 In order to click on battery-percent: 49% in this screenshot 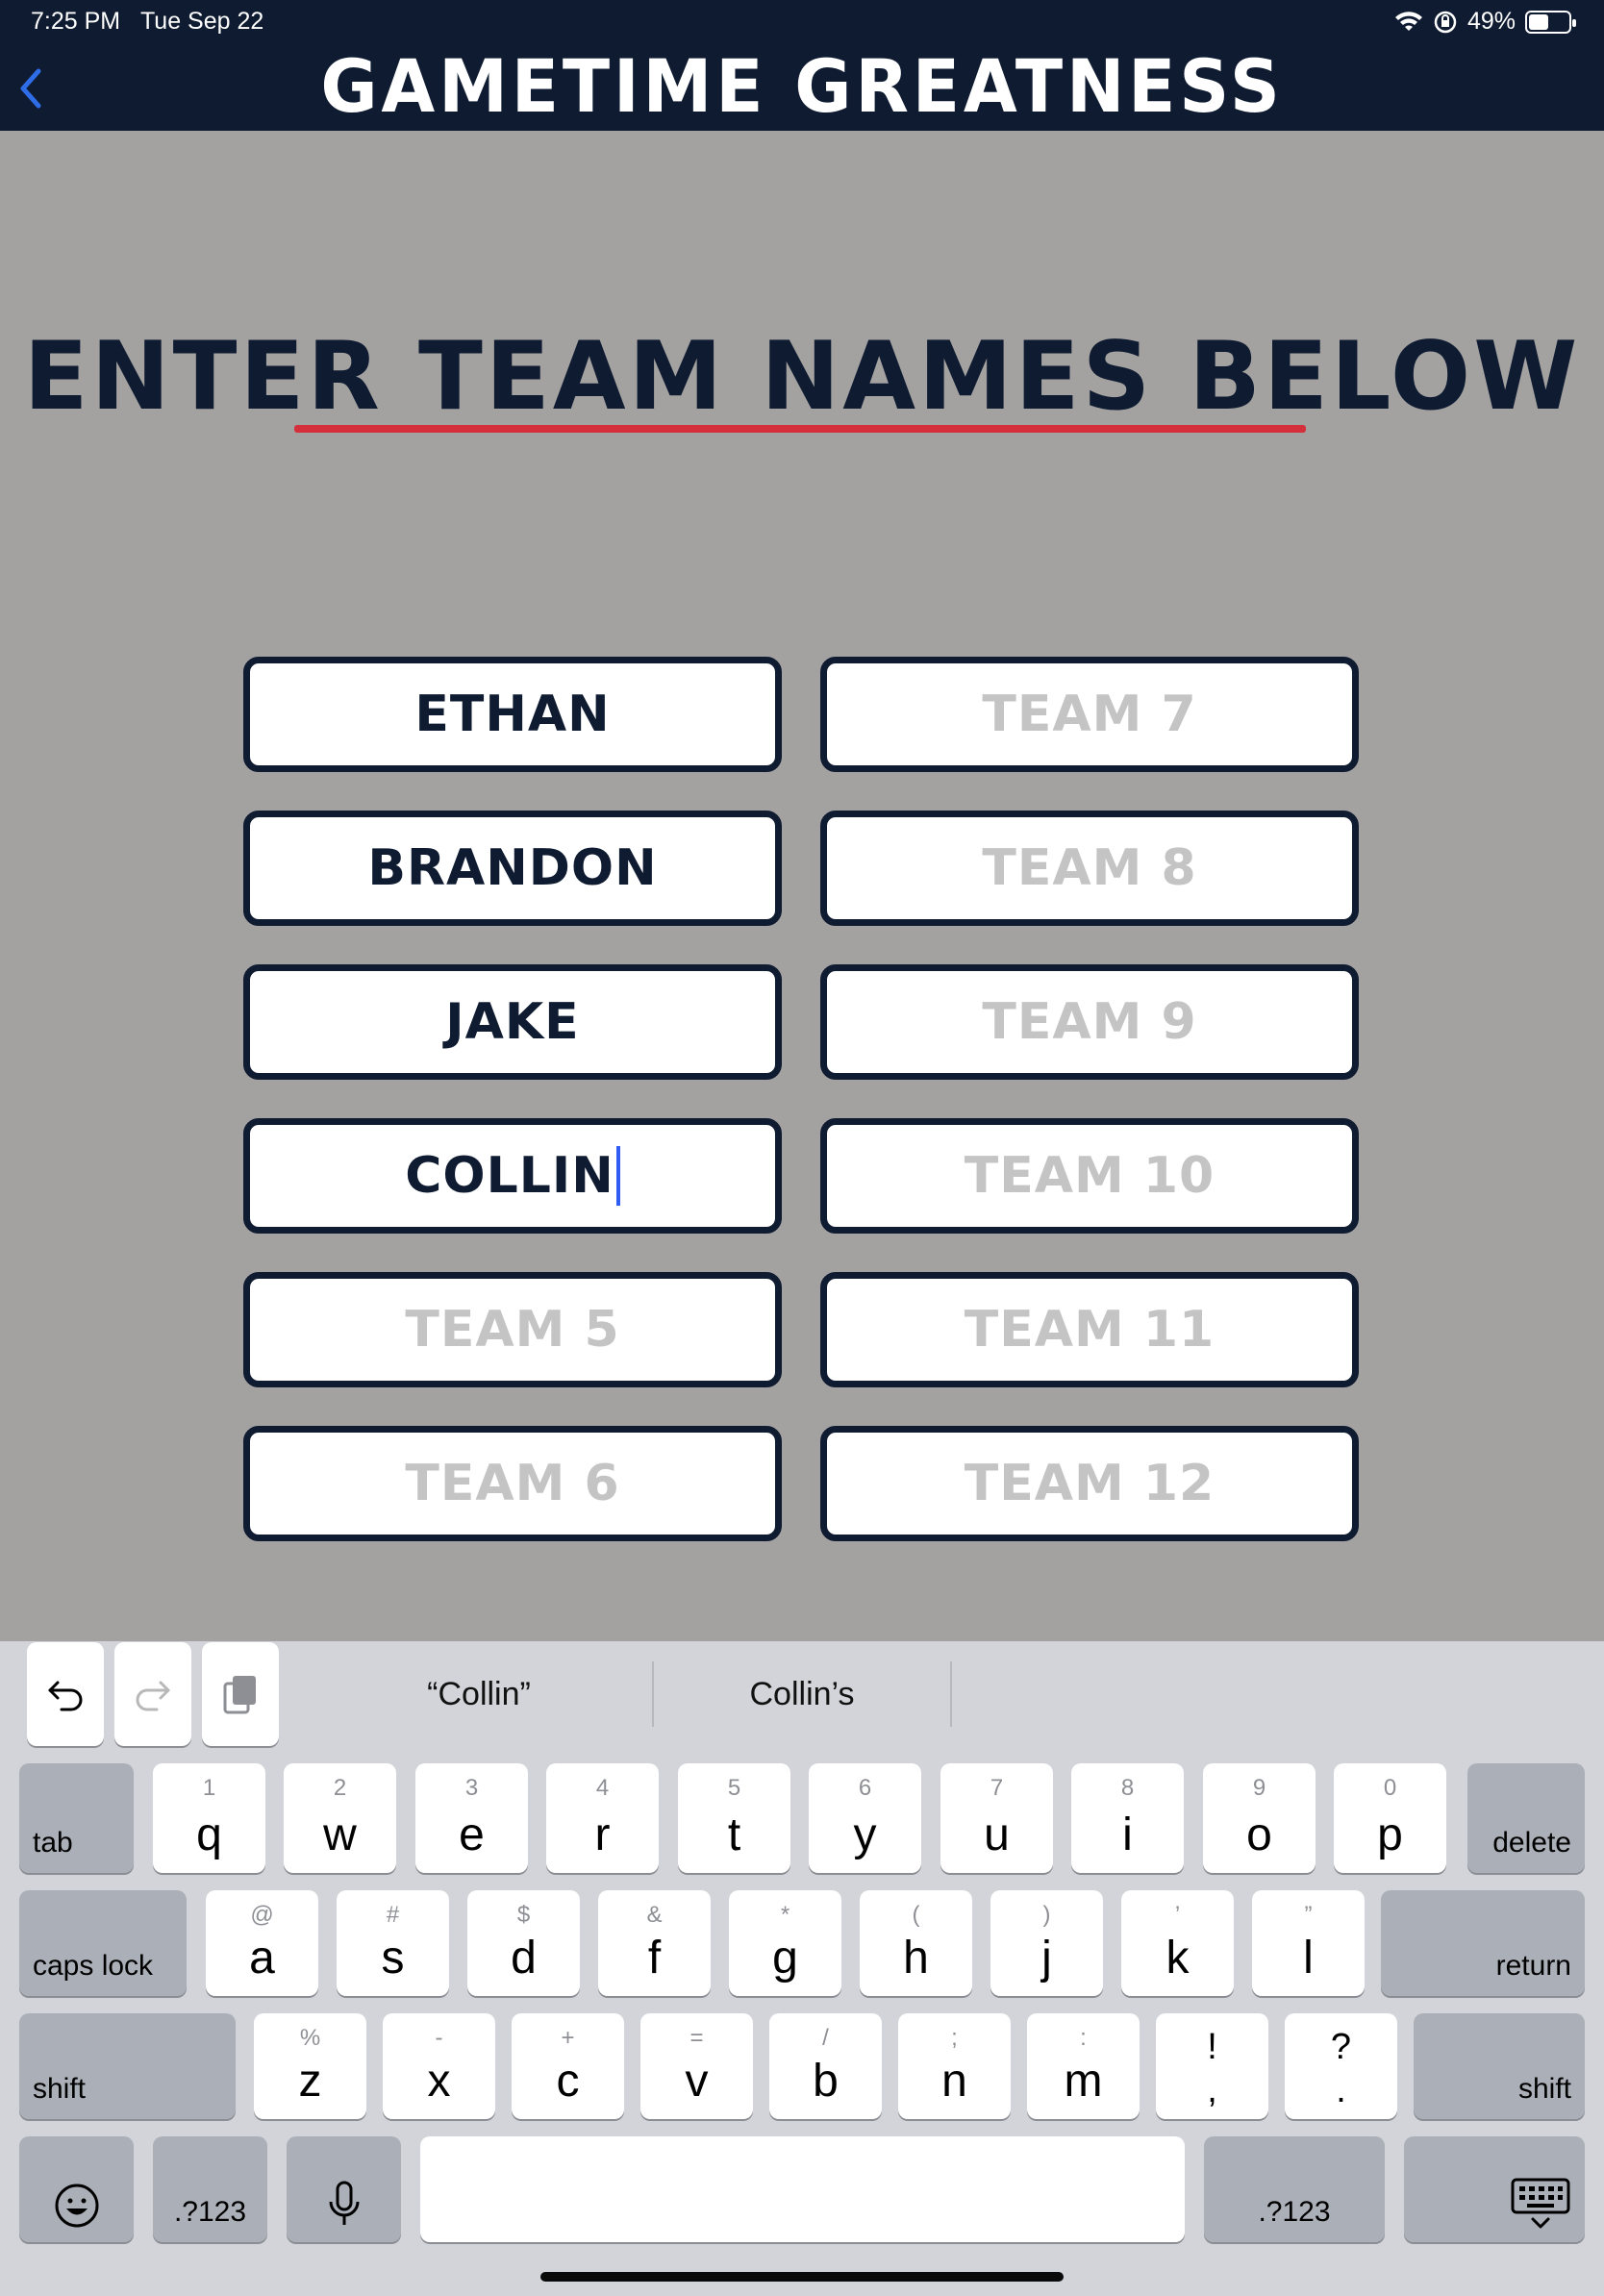, I will do `click(1491, 21)`.